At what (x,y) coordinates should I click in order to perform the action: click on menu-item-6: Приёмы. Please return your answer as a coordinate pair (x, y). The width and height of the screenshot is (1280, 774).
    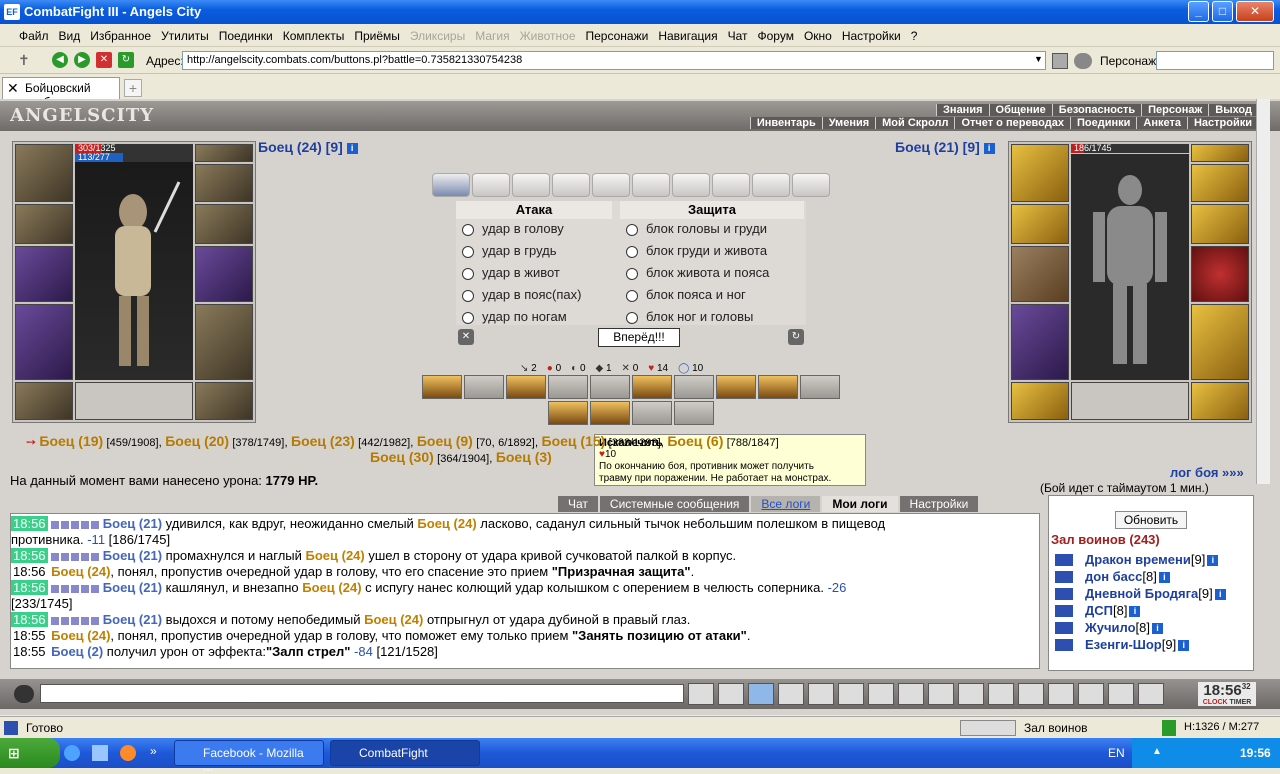
    Looking at the image, I should click on (377, 34).